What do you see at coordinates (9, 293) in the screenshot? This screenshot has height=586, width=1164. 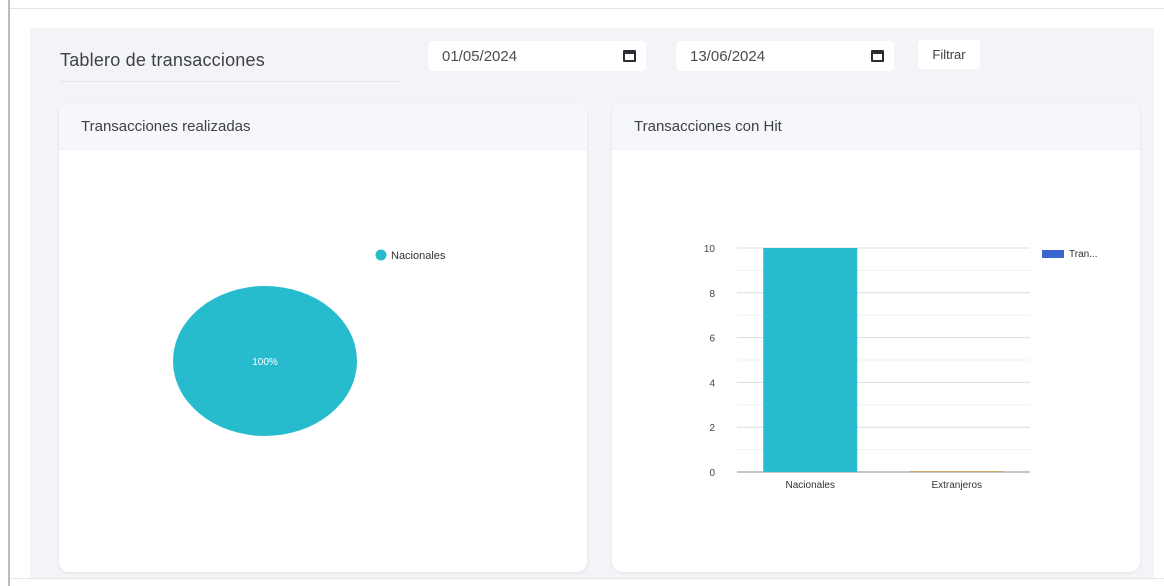 I see `window-frame-left` at bounding box center [9, 293].